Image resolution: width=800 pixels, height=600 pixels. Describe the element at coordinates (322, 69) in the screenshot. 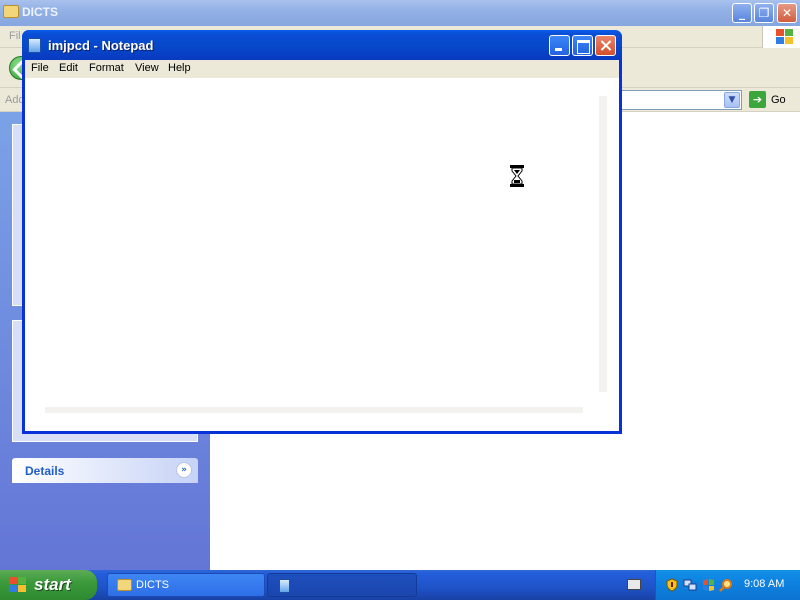

I see `notepad-menubar: File Edit Format View Help` at that location.